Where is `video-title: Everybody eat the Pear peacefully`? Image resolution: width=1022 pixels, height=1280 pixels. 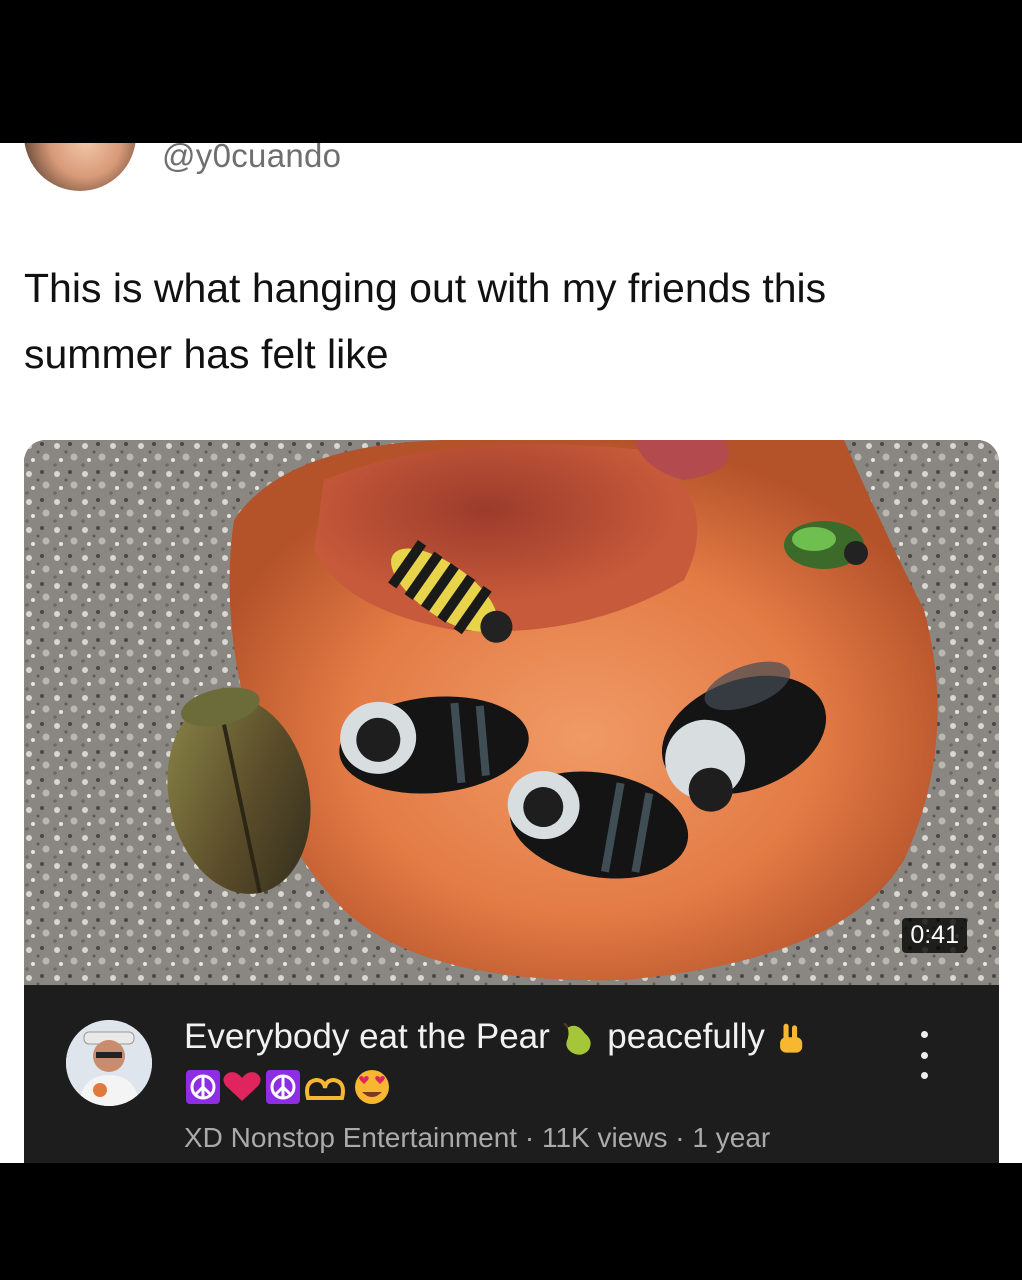 video-title: Everybody eat the Pear peacefully is located at coordinates (496, 1037).